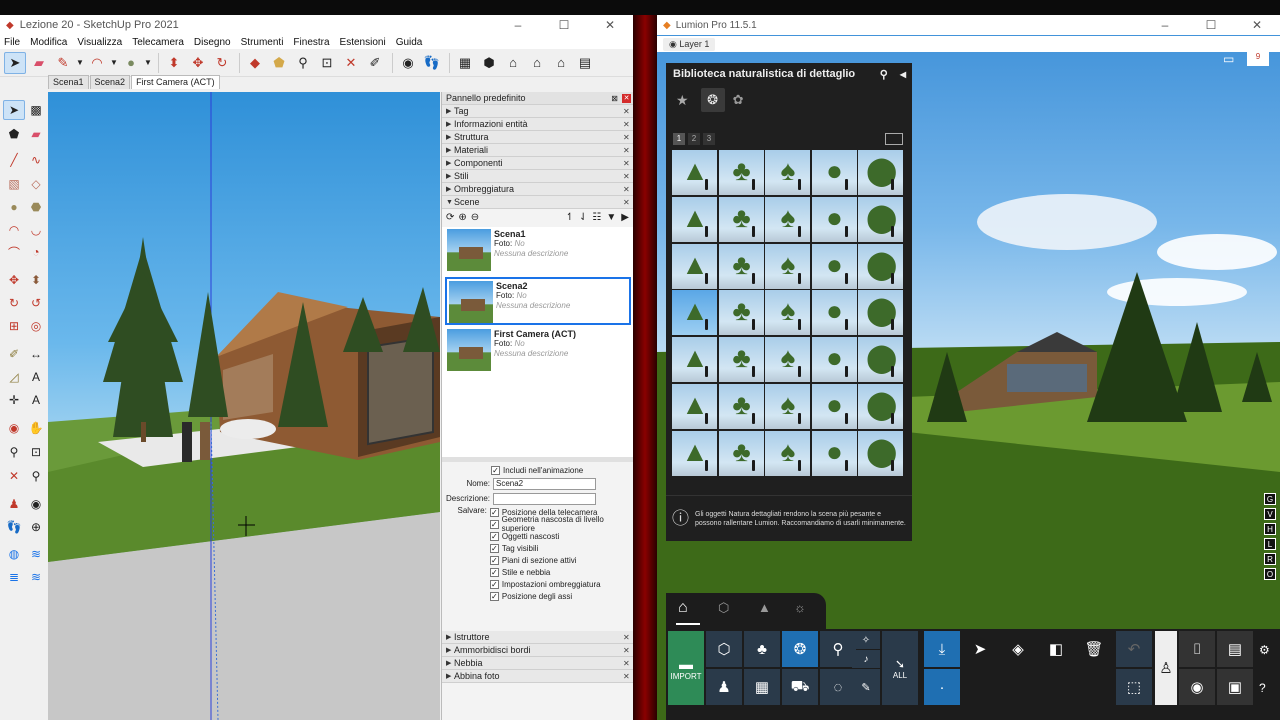 Image resolution: width=1280 pixels, height=720 pixels. Describe the element at coordinates (537, 676) in the screenshot. I see `section-match-photo: ▶ Abbina foto ✕` at that location.